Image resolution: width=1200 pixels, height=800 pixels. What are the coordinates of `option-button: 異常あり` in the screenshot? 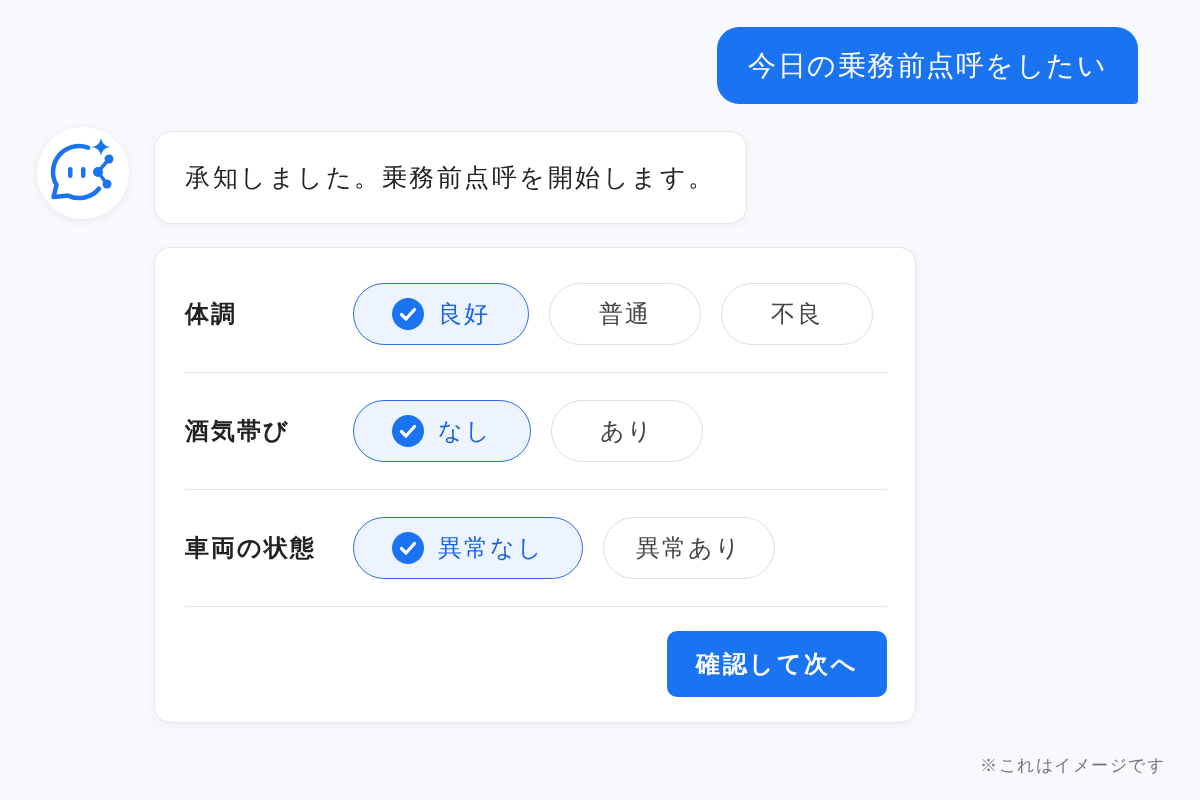 It's located at (689, 548).